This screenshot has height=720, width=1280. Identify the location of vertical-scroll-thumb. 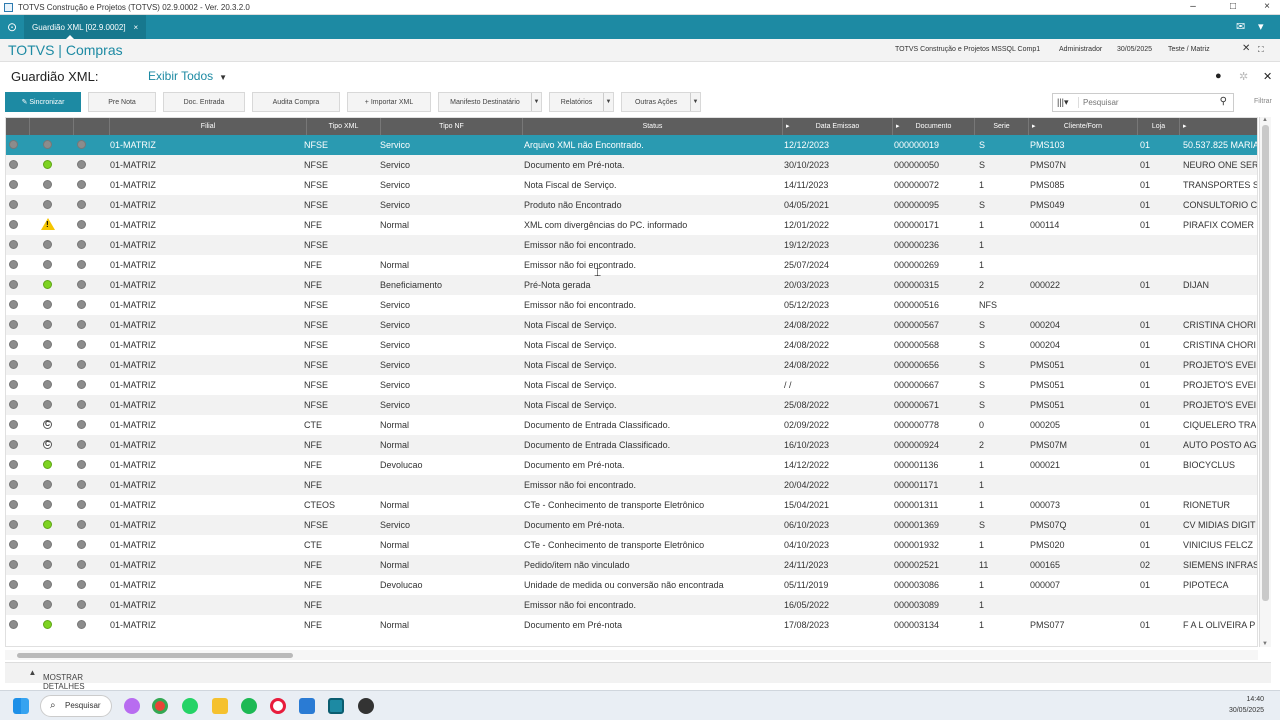
(1265, 363).